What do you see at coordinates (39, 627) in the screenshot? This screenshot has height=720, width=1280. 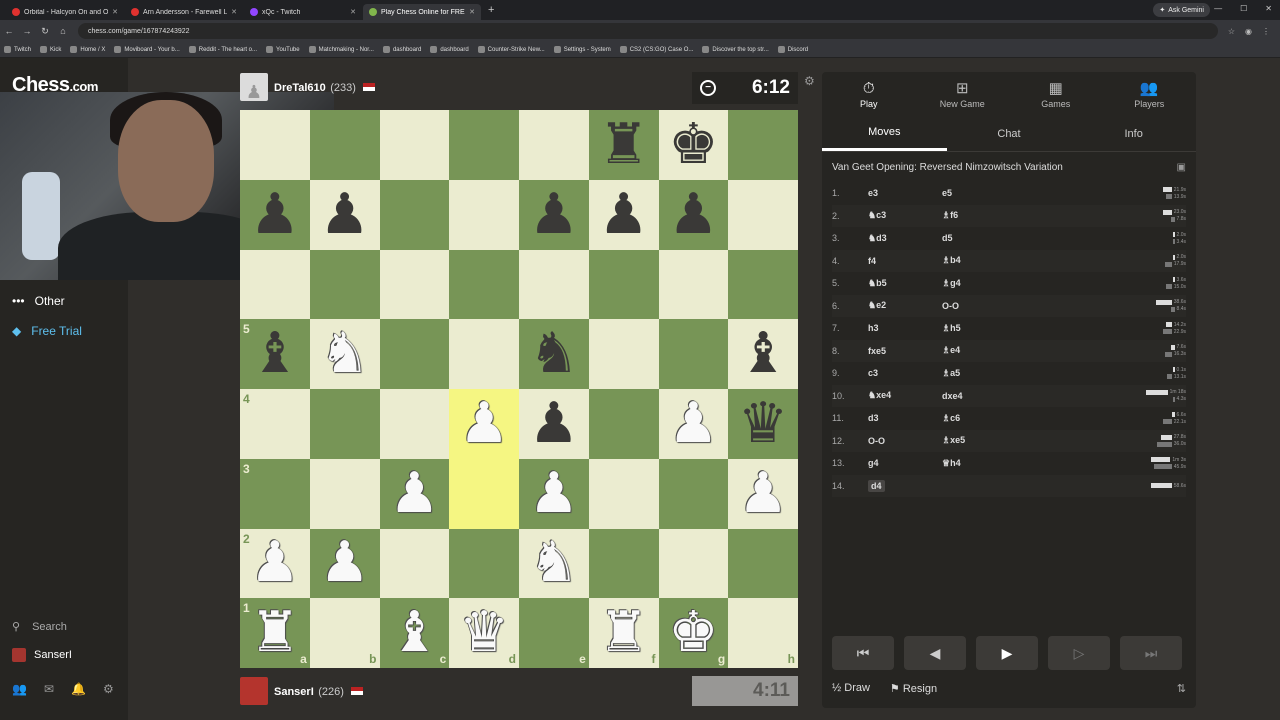 I see `sidebar-search: ⚲ Search` at bounding box center [39, 627].